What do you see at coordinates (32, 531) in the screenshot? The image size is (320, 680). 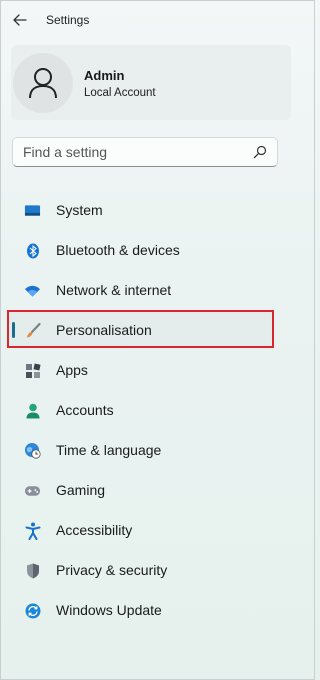 I see `accessibility-icon` at bounding box center [32, 531].